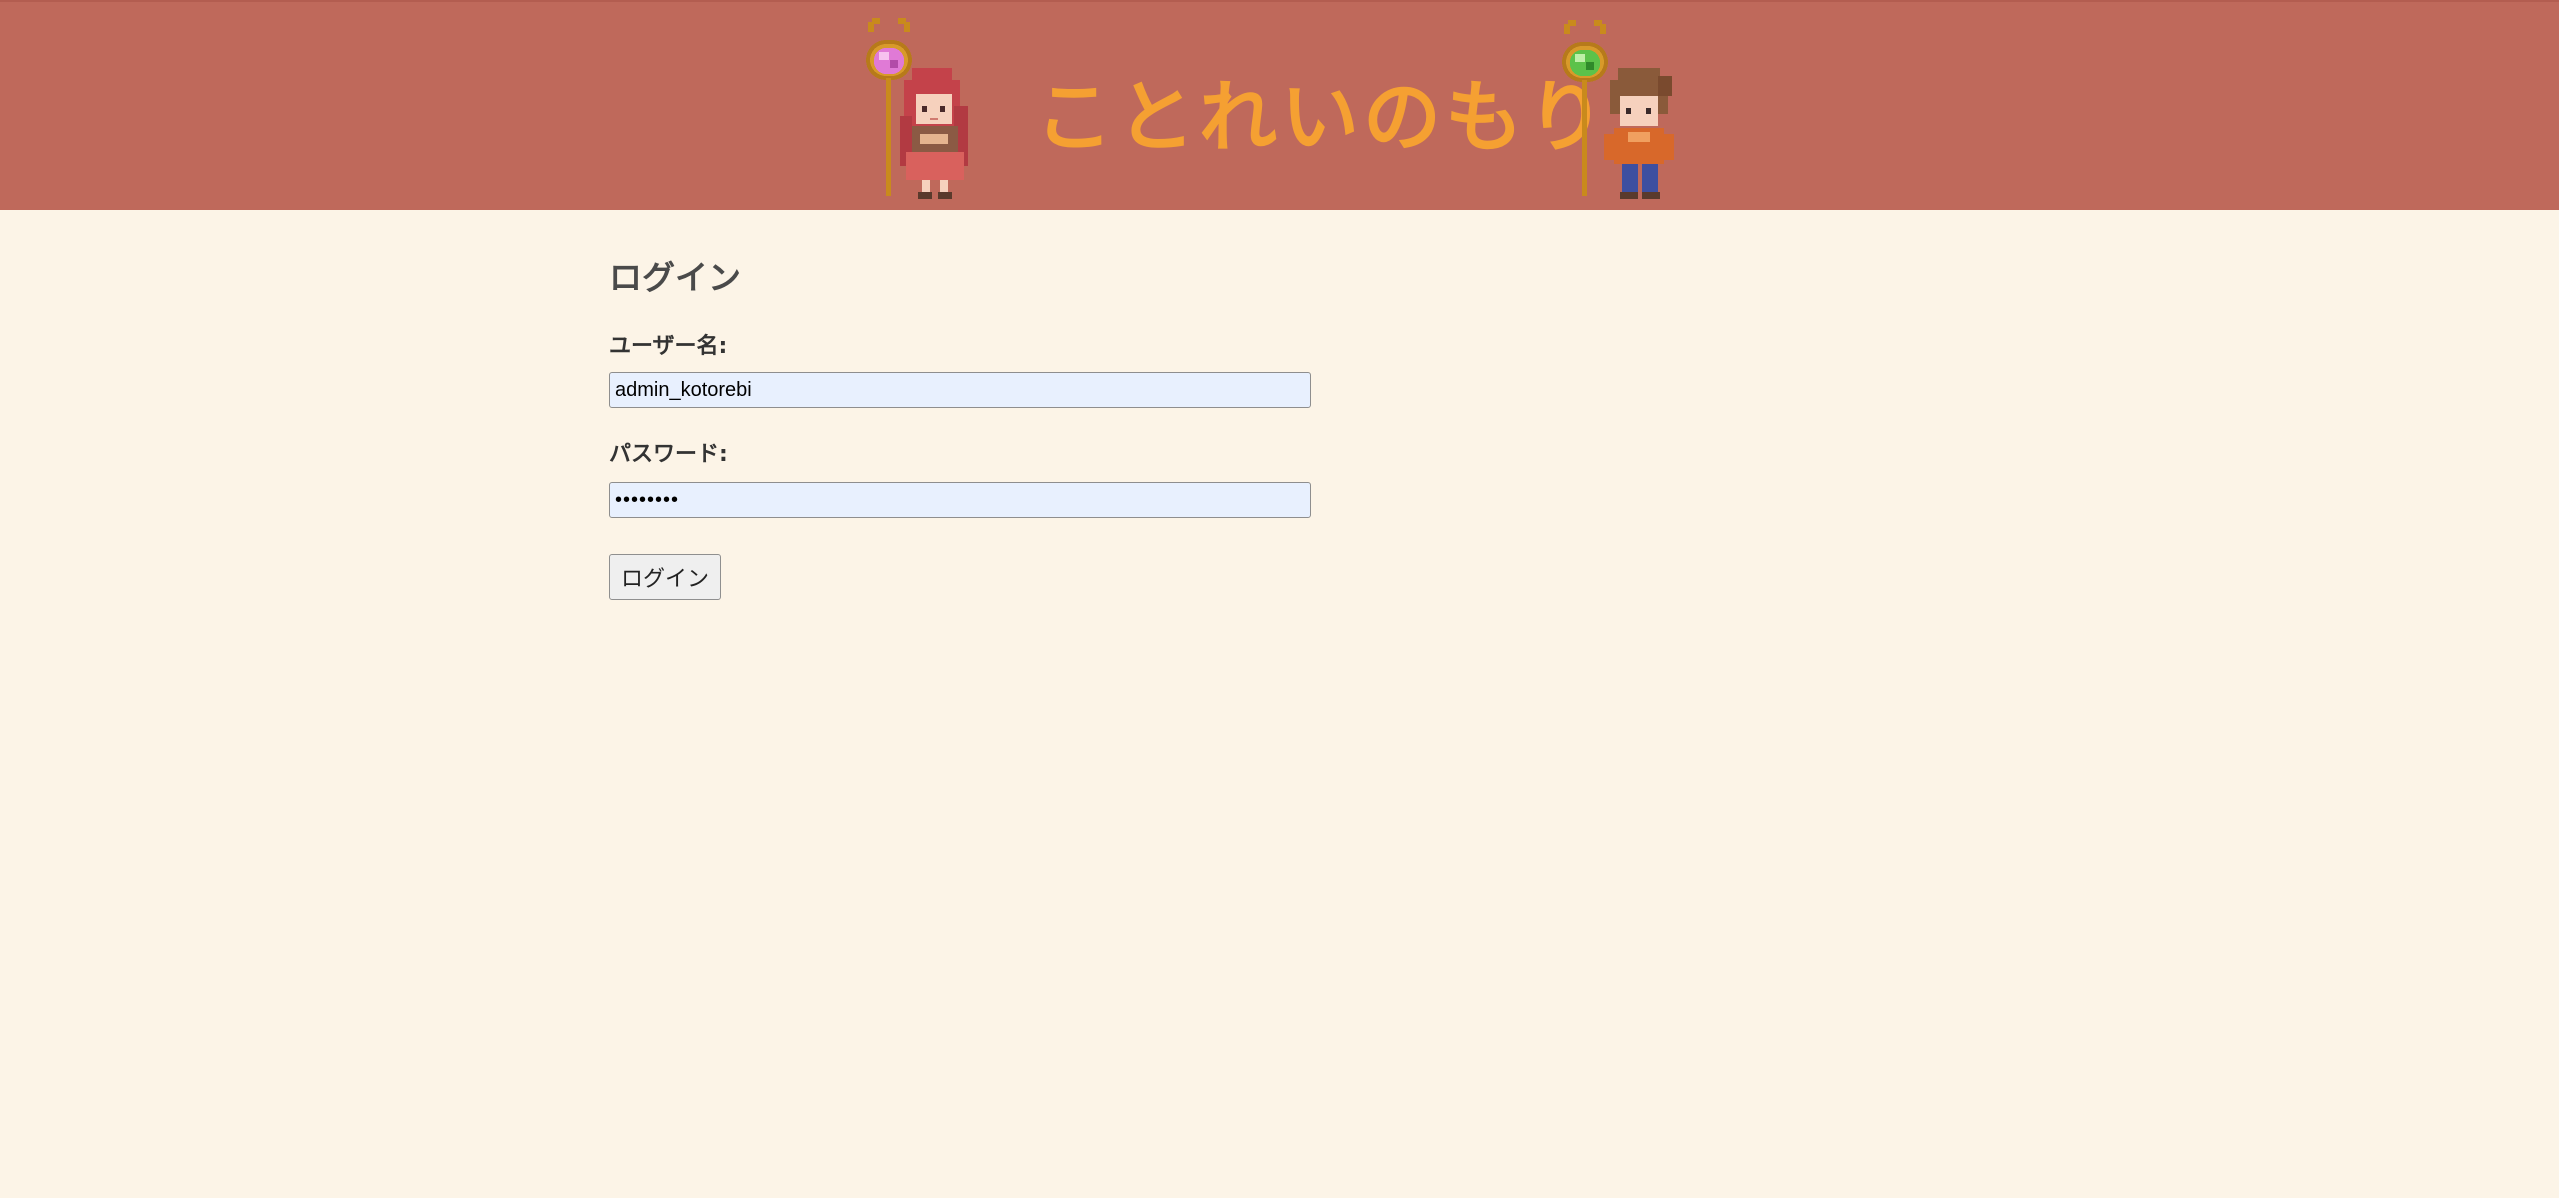 This screenshot has height=1198, width=2559. What do you see at coordinates (1618, 109) in the screenshot?
I see `mage-boy-icon` at bounding box center [1618, 109].